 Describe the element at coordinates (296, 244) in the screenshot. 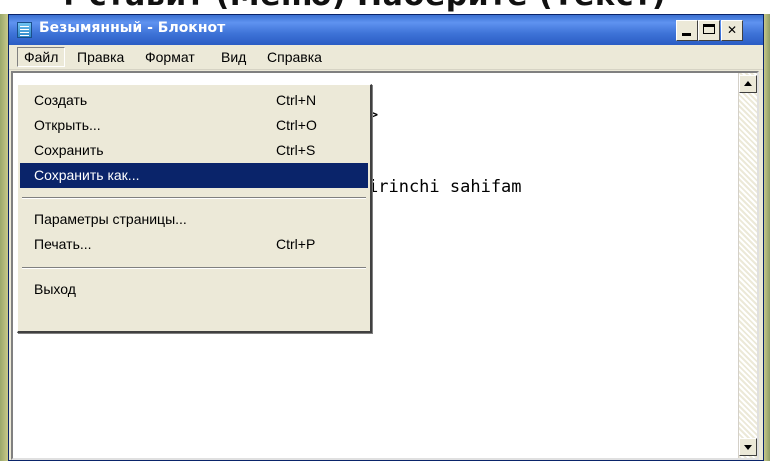

I see `menu-item-print-shortcut: Ctrl+P` at that location.